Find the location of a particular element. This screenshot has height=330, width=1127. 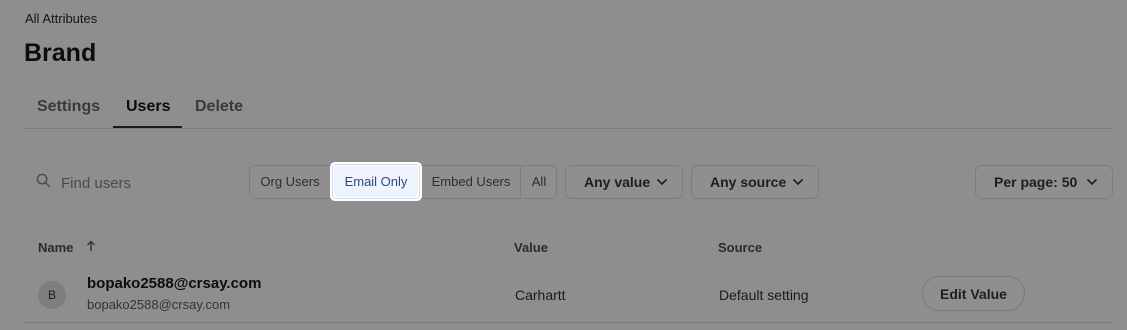

row-divider is located at coordinates (568, 322).